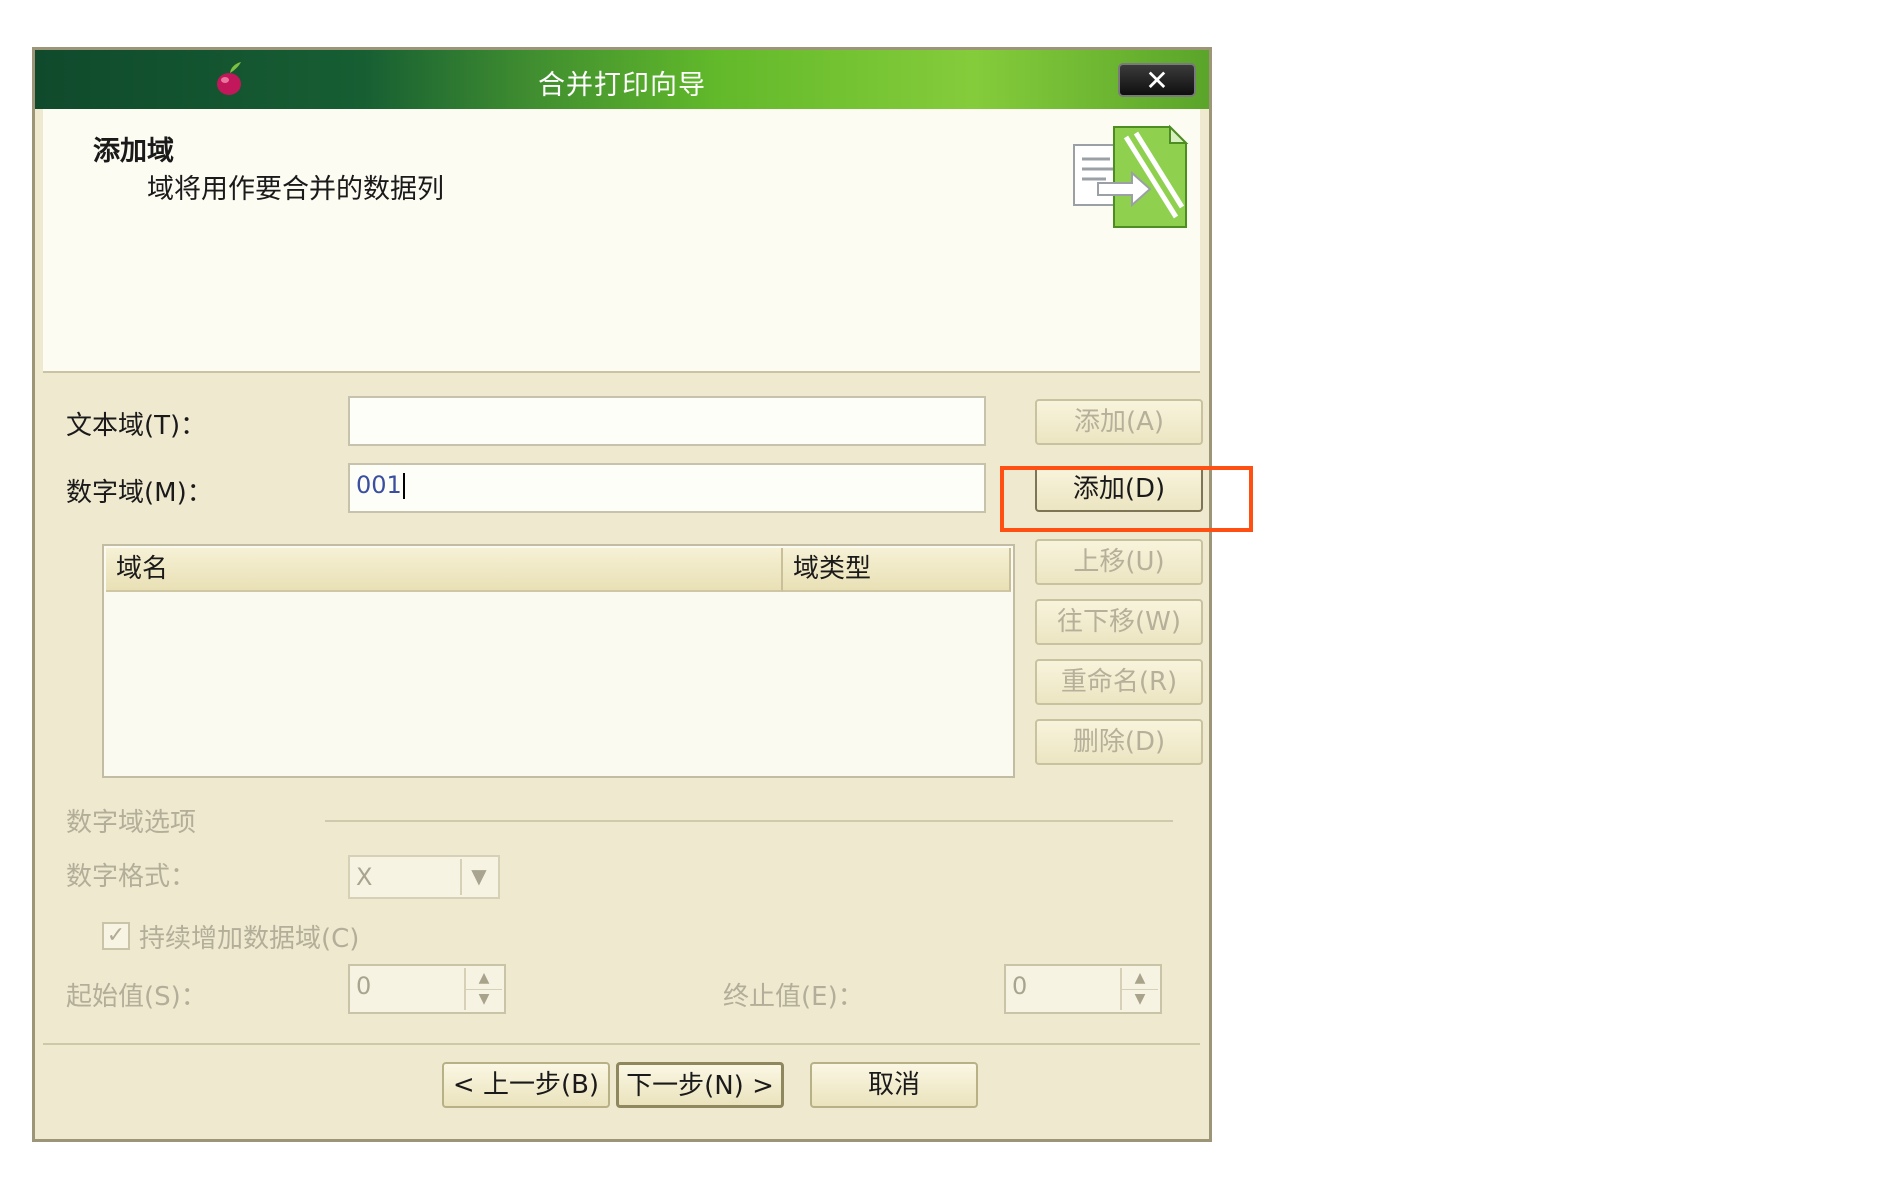 Image resolution: width=1892 pixels, height=1178 pixels. Describe the element at coordinates (364, 877) in the screenshot. I see `number-format-value: X` at that location.